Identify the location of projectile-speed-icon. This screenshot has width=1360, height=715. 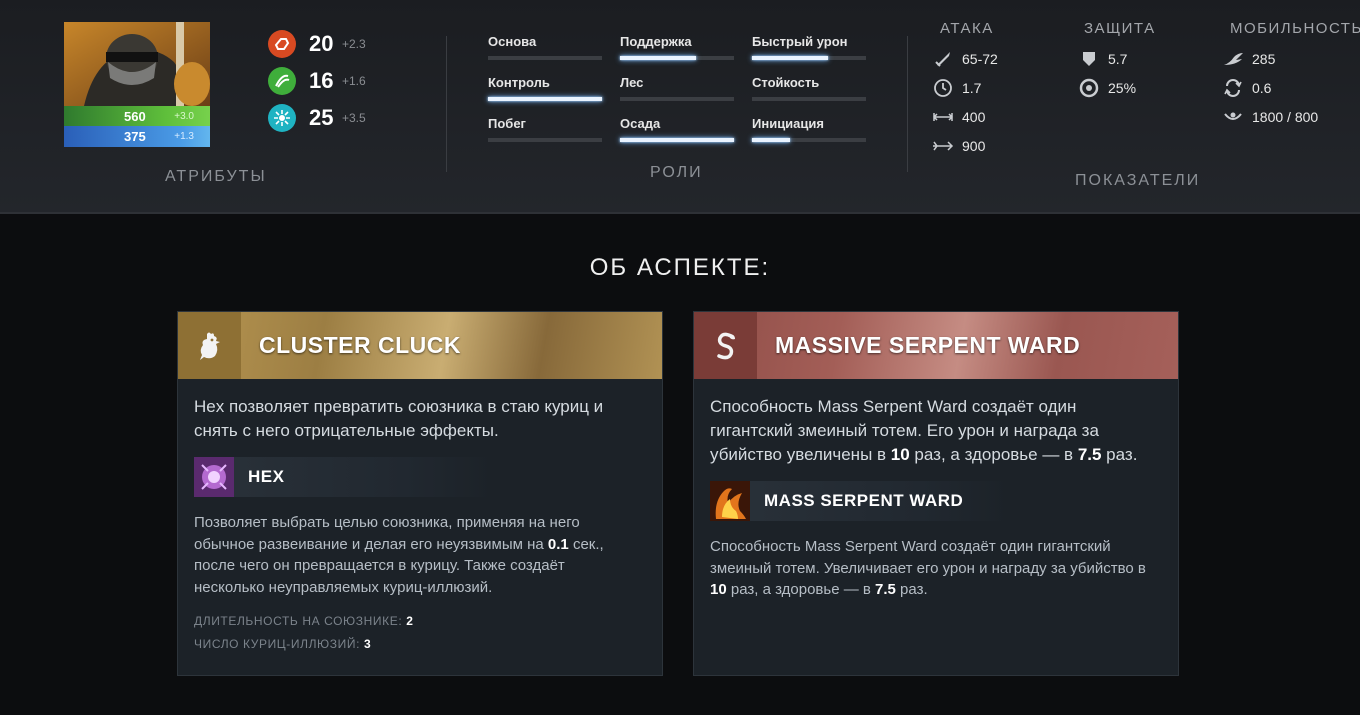
(943, 146).